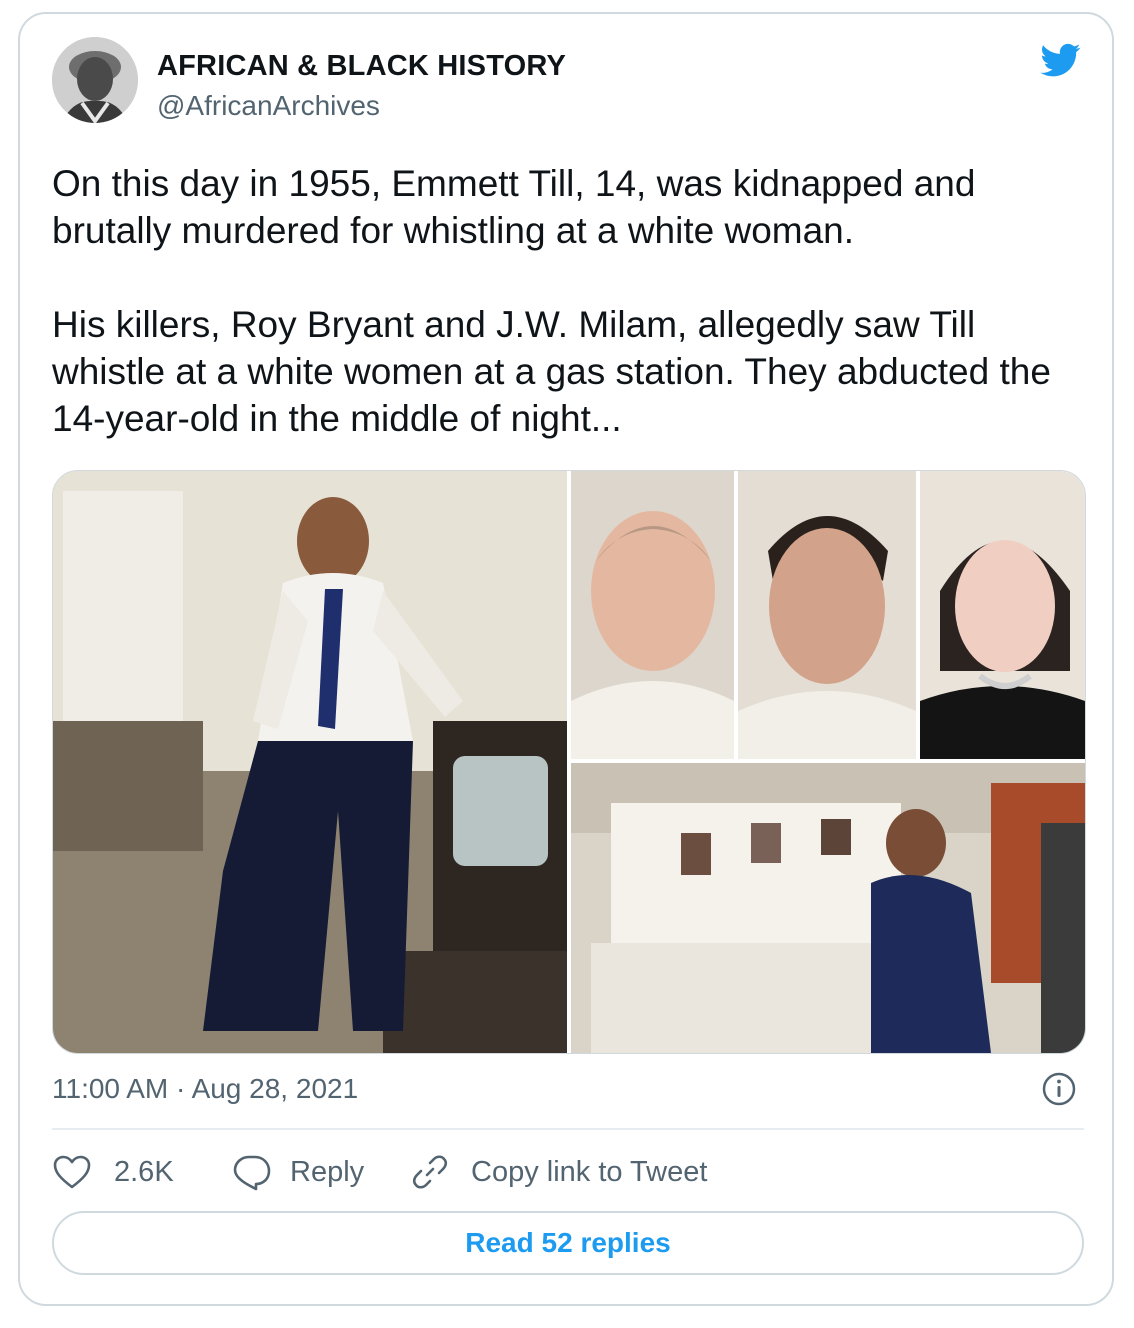 The height and width of the screenshot is (1328, 1134). I want to click on heart-icon, so click(72, 1172).